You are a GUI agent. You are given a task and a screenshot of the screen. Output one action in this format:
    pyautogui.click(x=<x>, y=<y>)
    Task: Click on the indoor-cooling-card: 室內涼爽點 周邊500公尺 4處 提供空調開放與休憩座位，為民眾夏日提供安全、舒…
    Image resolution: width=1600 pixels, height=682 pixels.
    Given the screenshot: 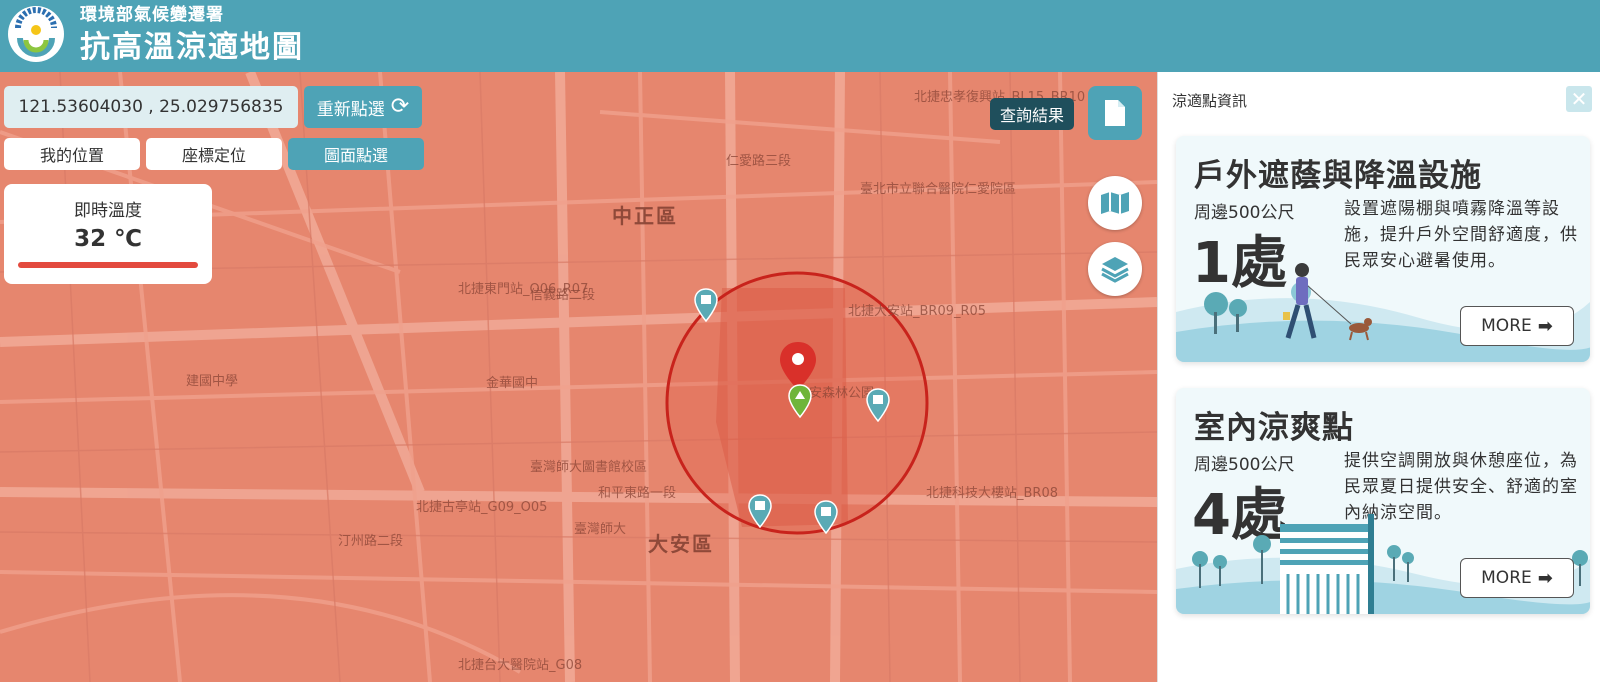 What is the action you would take?
    pyautogui.click(x=1383, y=501)
    